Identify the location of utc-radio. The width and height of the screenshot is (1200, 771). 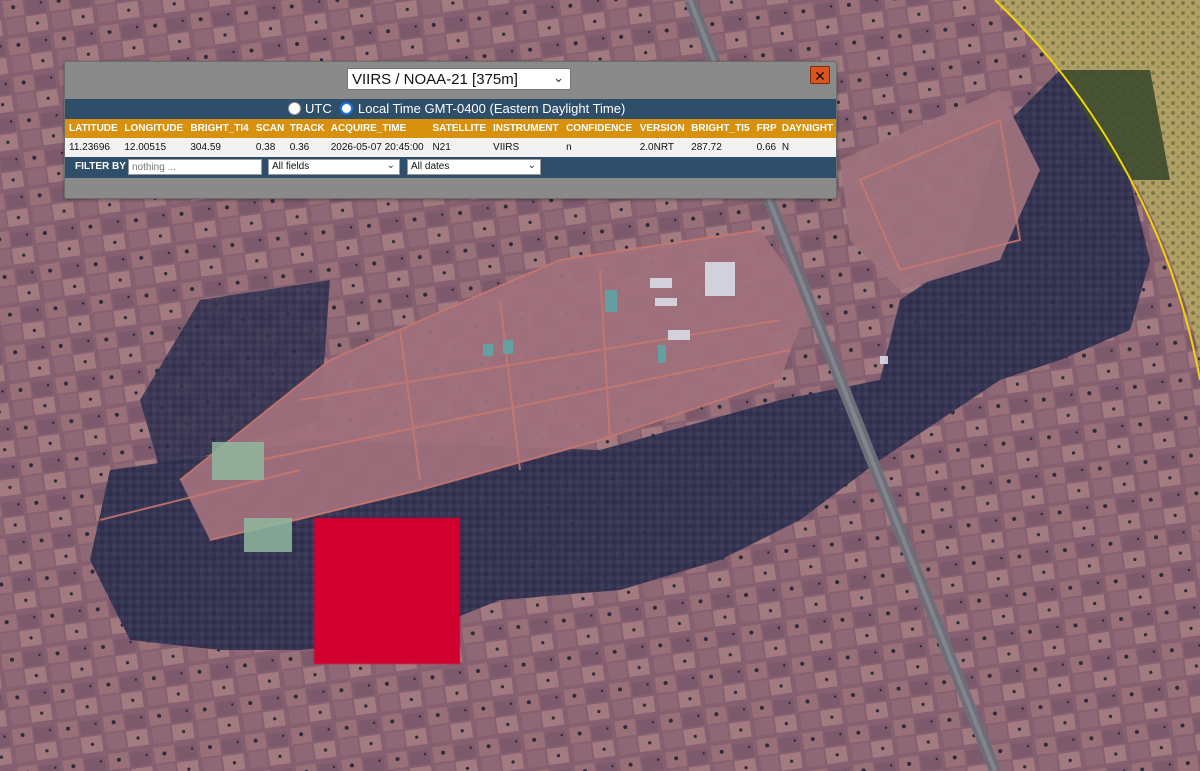
(294, 108).